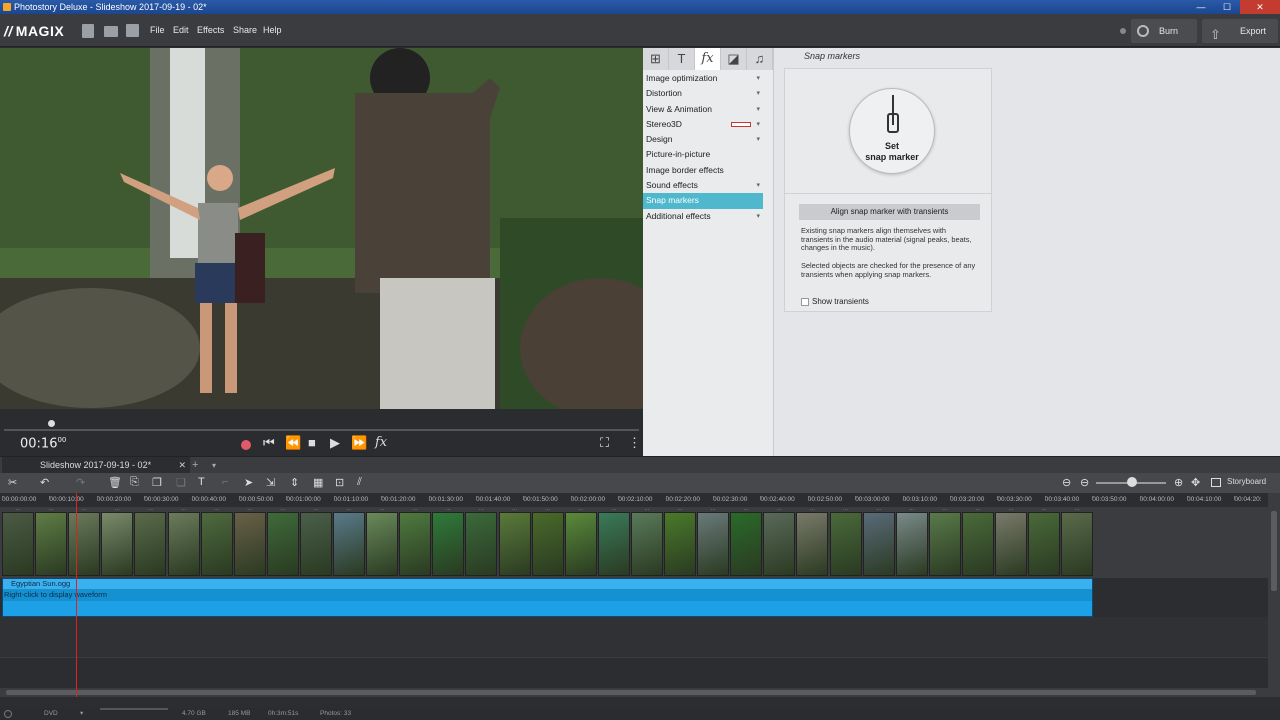 Image resolution: width=1280 pixels, height=720 pixels. Describe the element at coordinates (1274, 595) in the screenshot. I see `vertical-scrollbar` at that location.